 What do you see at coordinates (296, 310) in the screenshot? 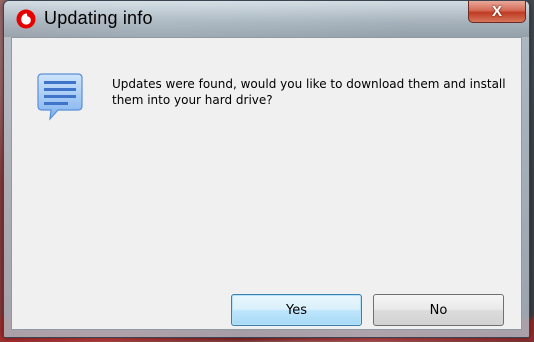
I see `yes-button: Yes` at bounding box center [296, 310].